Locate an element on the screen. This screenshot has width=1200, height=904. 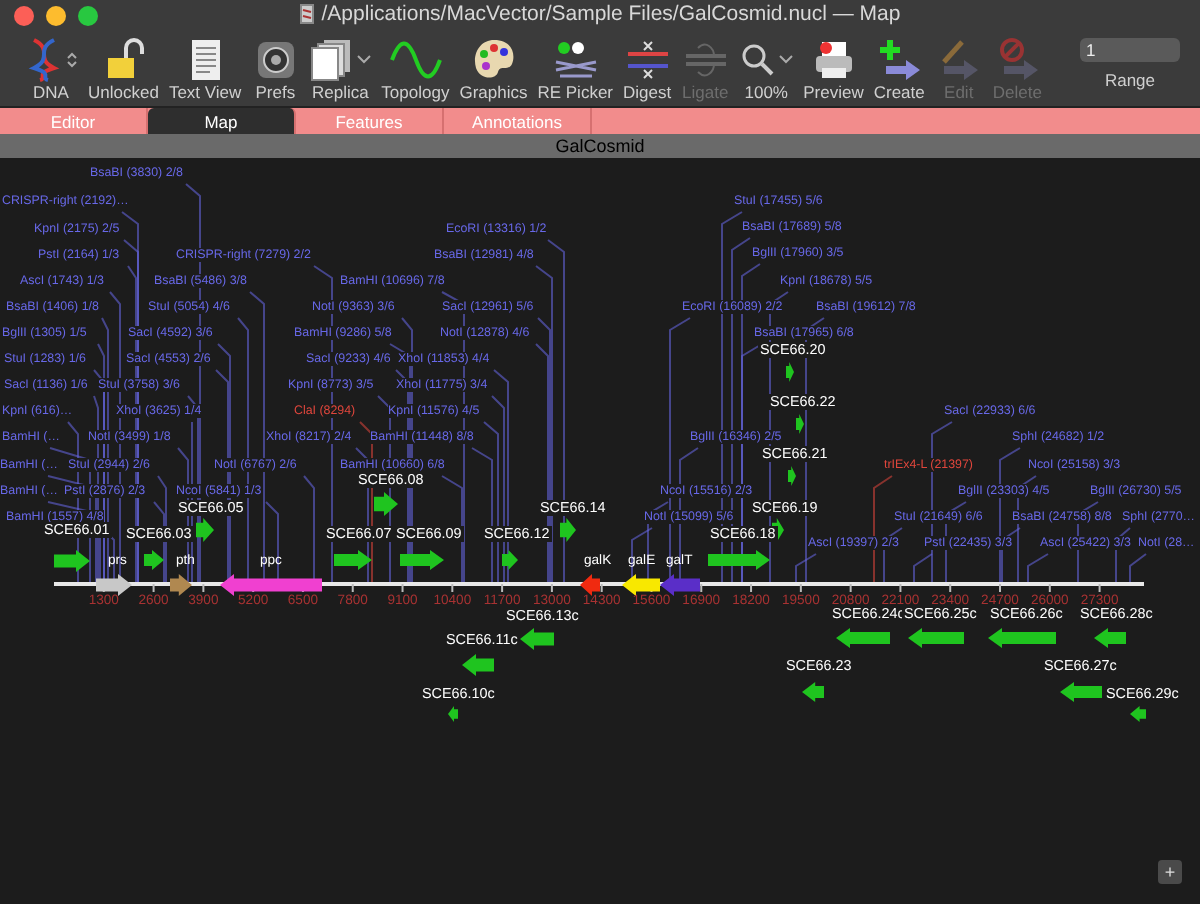
dna-helix-icon is located at coordinates (44, 59).